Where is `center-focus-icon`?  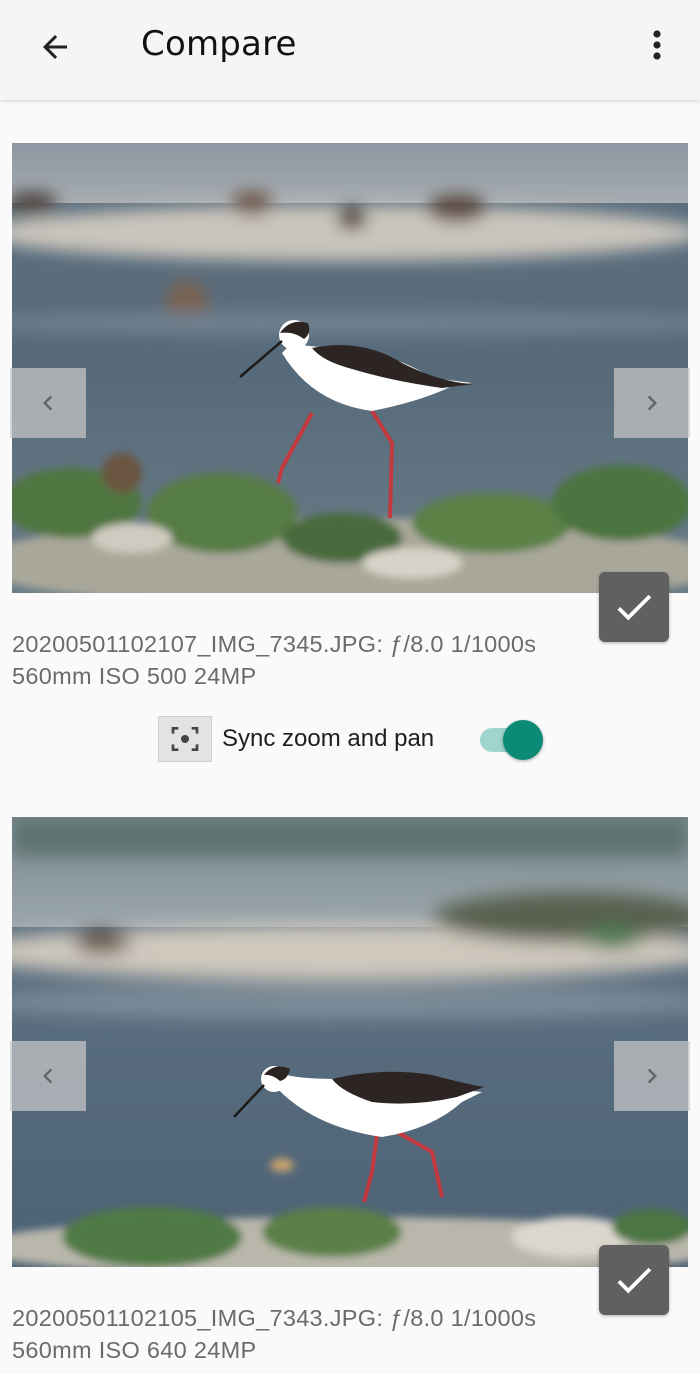
center-focus-icon is located at coordinates (185, 739).